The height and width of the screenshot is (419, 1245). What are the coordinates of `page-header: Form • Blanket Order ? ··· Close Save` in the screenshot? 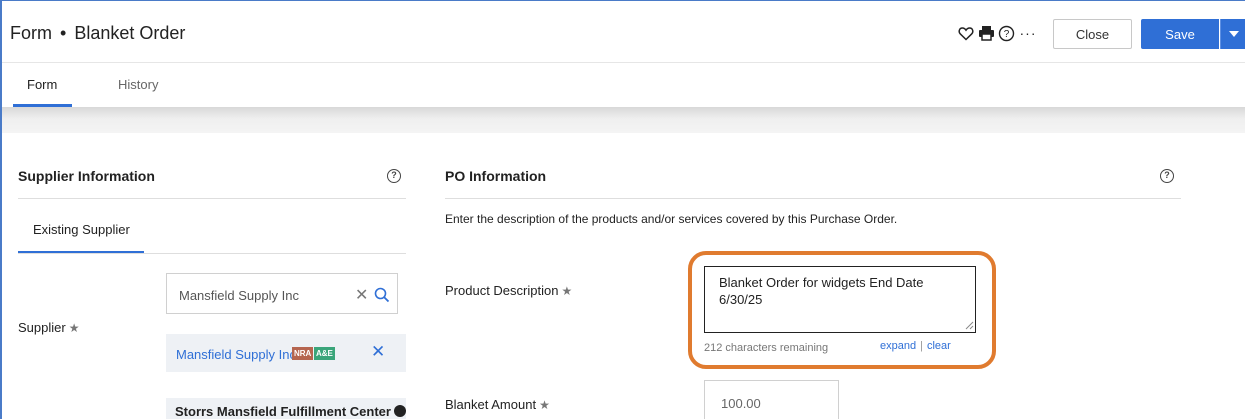 It's located at (623, 32).